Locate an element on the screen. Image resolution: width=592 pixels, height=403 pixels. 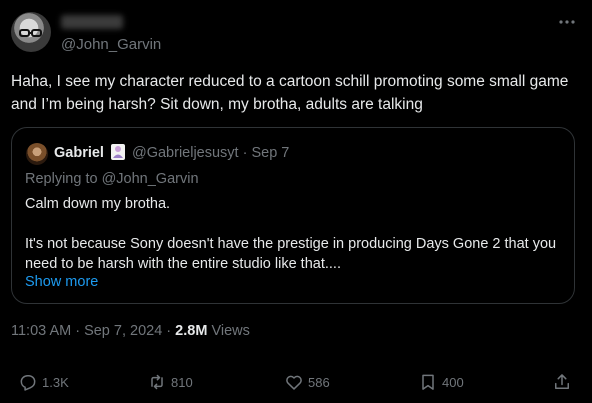
repost-count: 810 is located at coordinates (182, 382).